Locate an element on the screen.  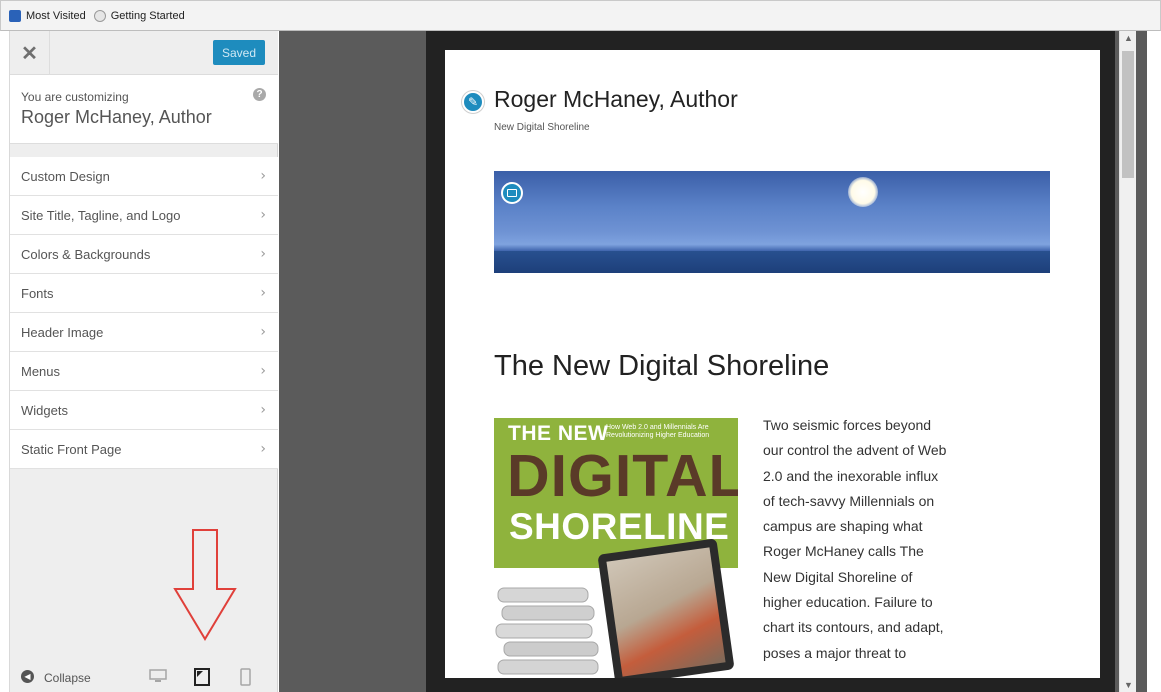
bookmark-getting-started: Getting Started is located at coordinates (139, 15).